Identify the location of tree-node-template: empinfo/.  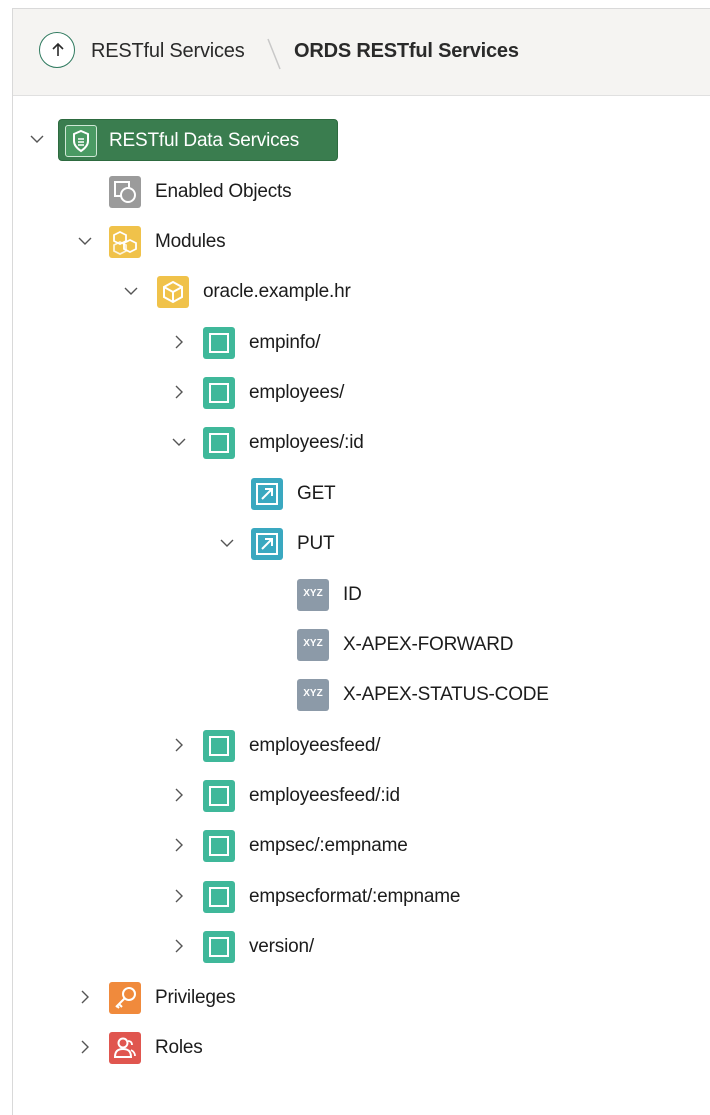
(263, 343).